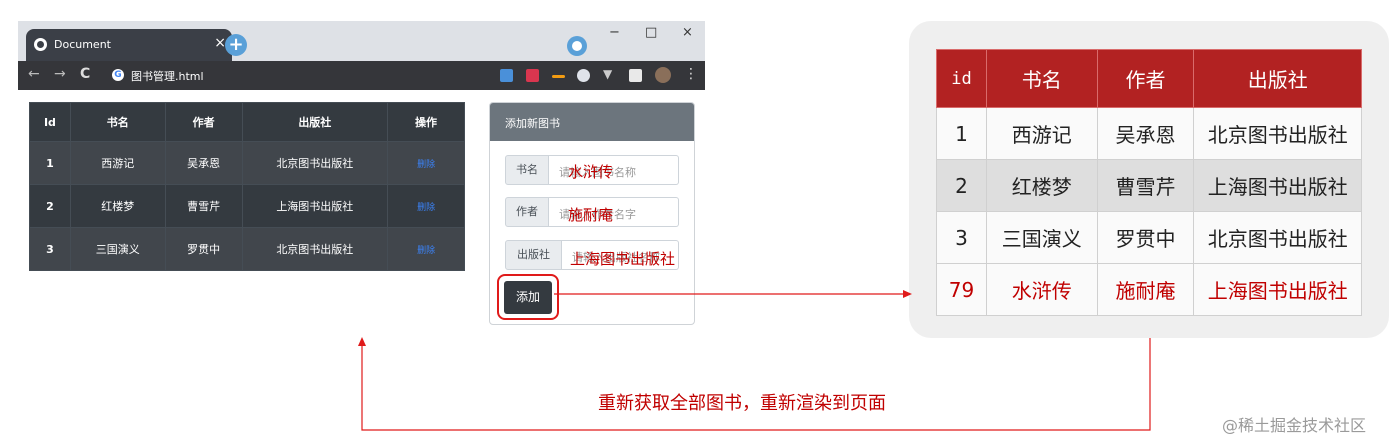 The width and height of the screenshot is (1398, 448). Describe the element at coordinates (756, 384) in the screenshot. I see `rerender-arrow` at that location.